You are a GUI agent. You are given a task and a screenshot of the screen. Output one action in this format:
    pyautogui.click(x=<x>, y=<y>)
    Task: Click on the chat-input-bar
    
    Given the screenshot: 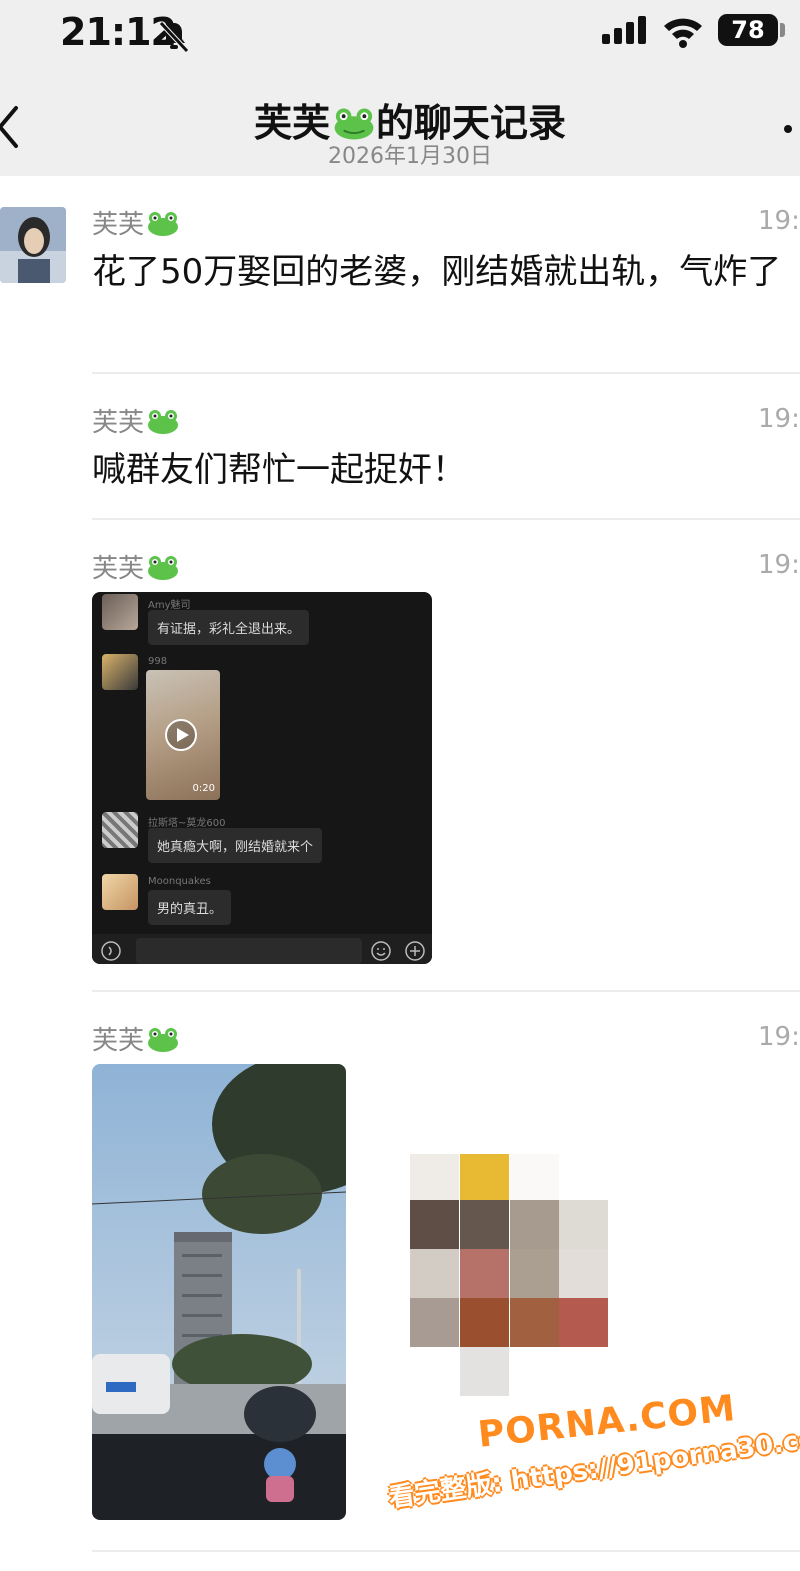 What is the action you would take?
    pyautogui.click(x=262, y=949)
    